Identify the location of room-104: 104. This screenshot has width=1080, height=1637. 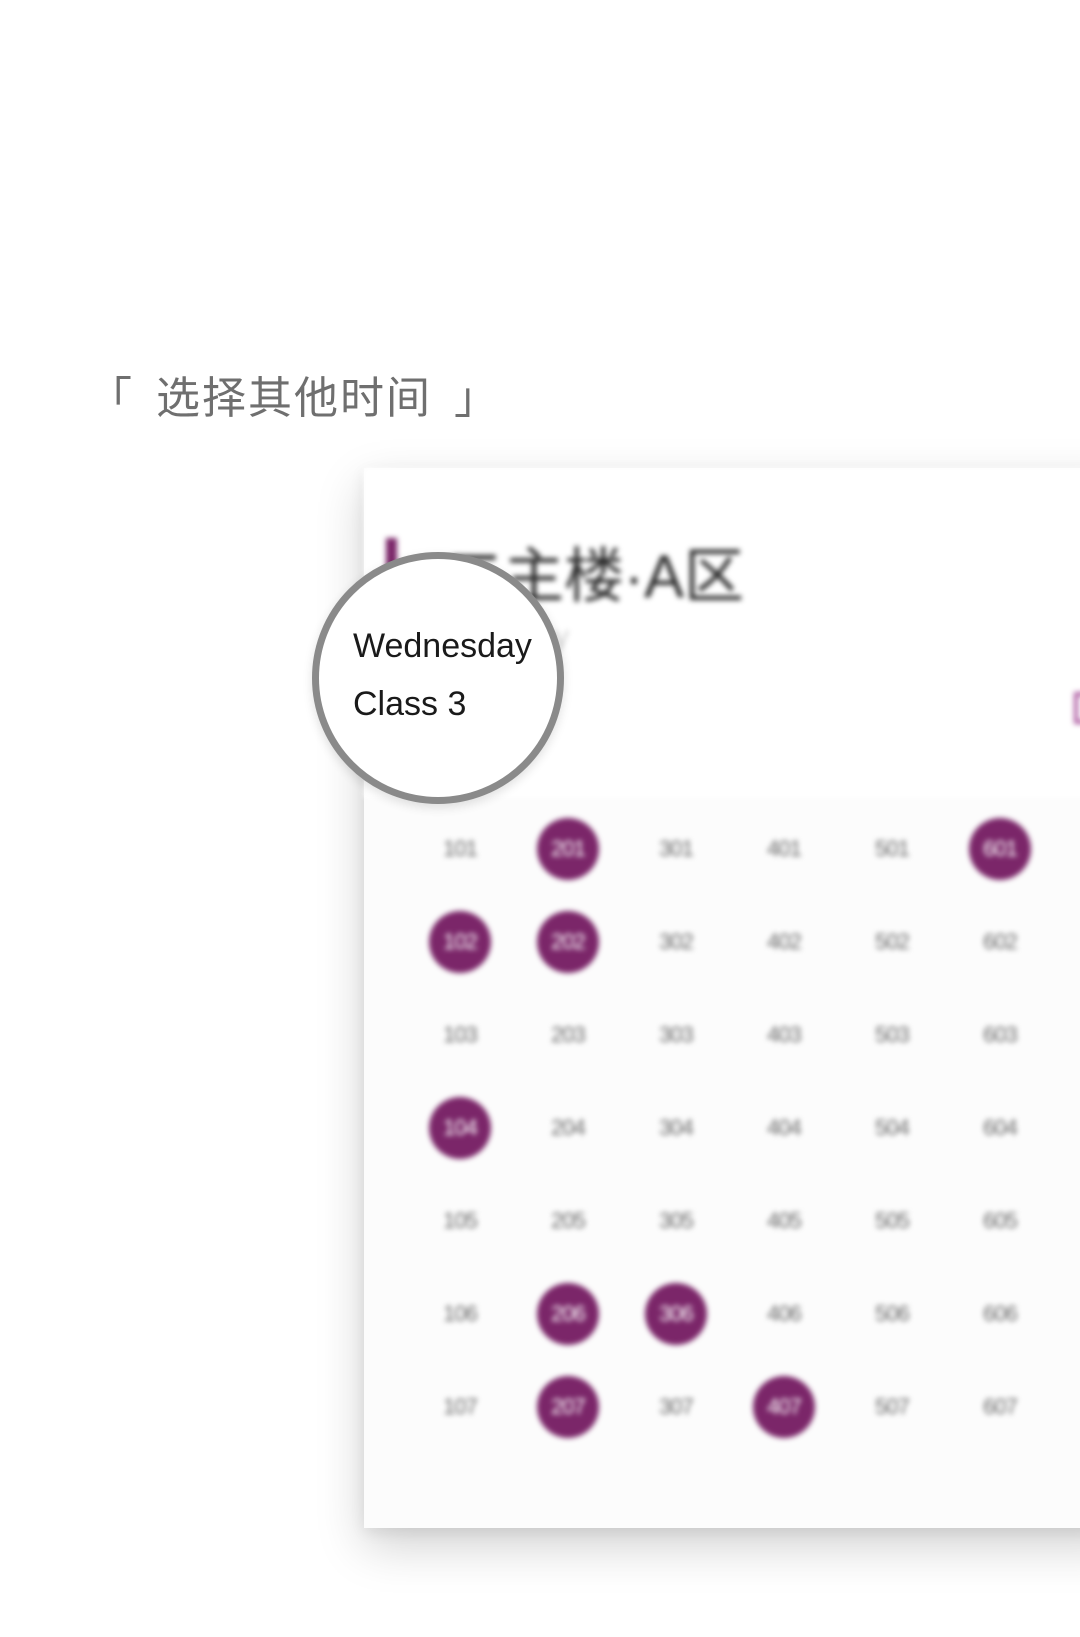
(460, 1128).